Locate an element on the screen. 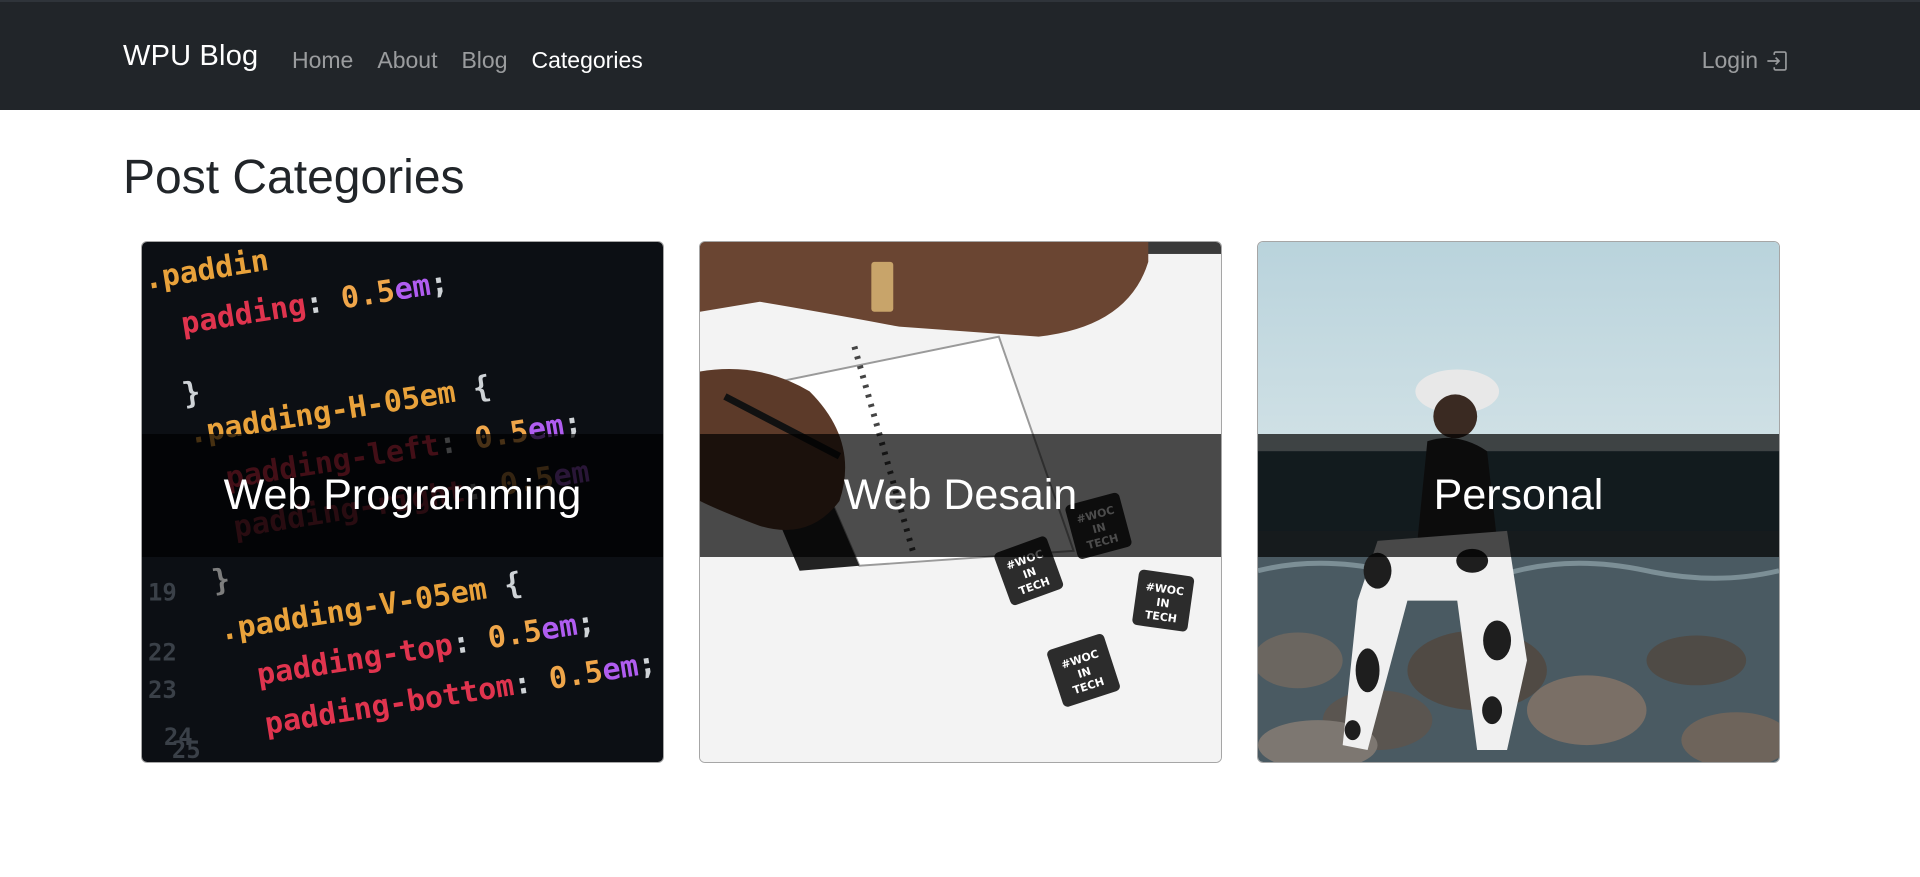  page-title: Post Categories is located at coordinates (294, 177).